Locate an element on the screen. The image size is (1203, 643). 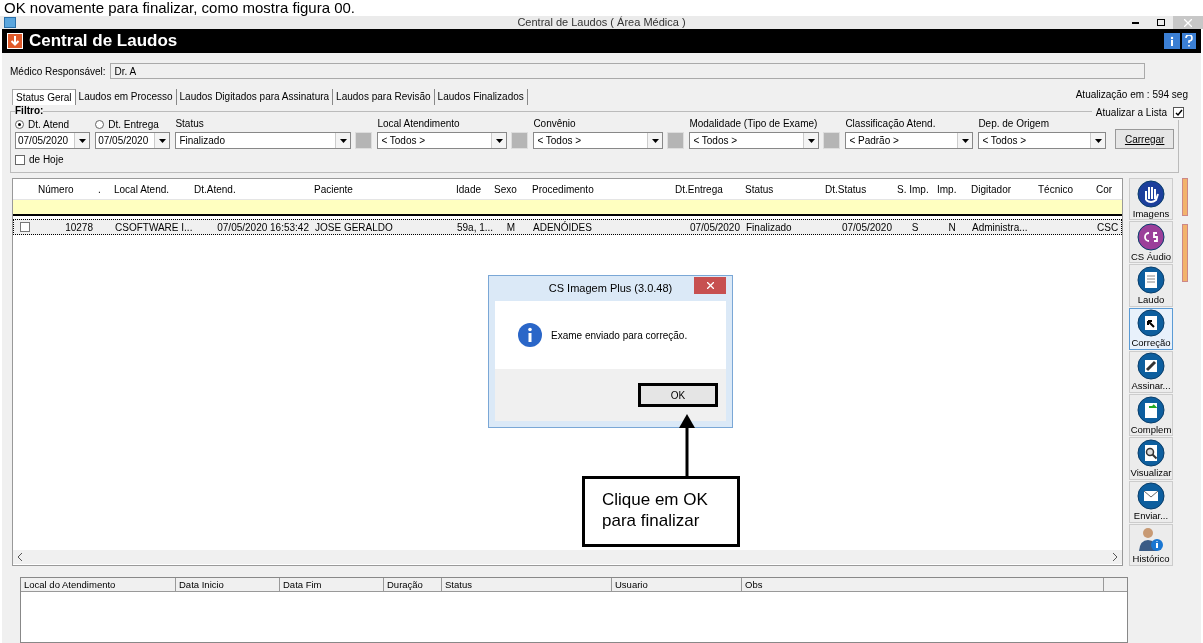
column-header: Idade is located at coordinates (472, 189).